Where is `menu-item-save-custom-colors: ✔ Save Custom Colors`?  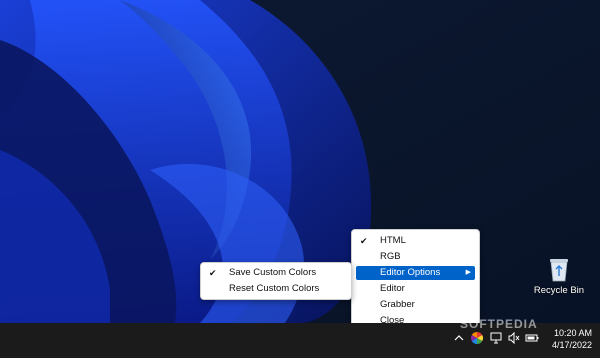
menu-item-save-custom-colors: ✔ Save Custom Colors is located at coordinates (276, 273).